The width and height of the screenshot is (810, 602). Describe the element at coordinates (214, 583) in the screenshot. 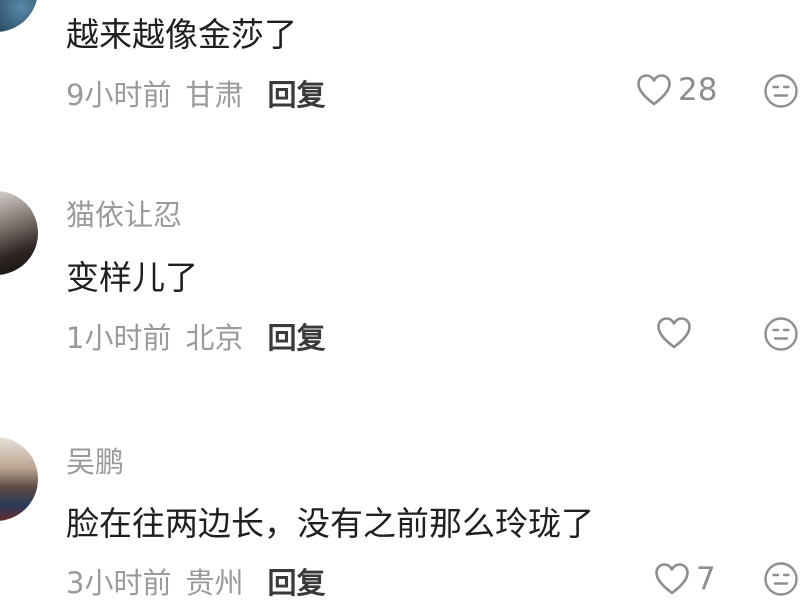

I see `comment-location: 贵州` at that location.